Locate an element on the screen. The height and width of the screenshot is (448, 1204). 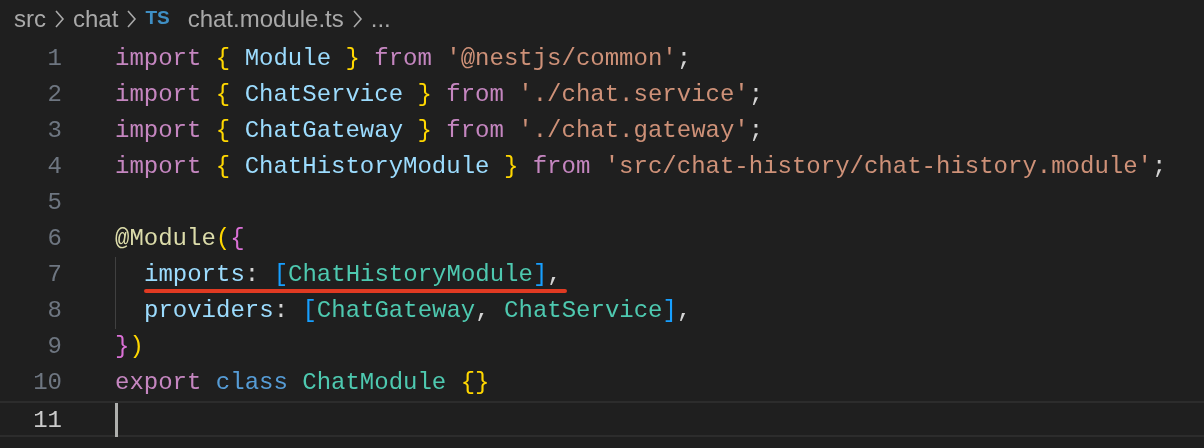
line-number: 11 is located at coordinates (47, 420).